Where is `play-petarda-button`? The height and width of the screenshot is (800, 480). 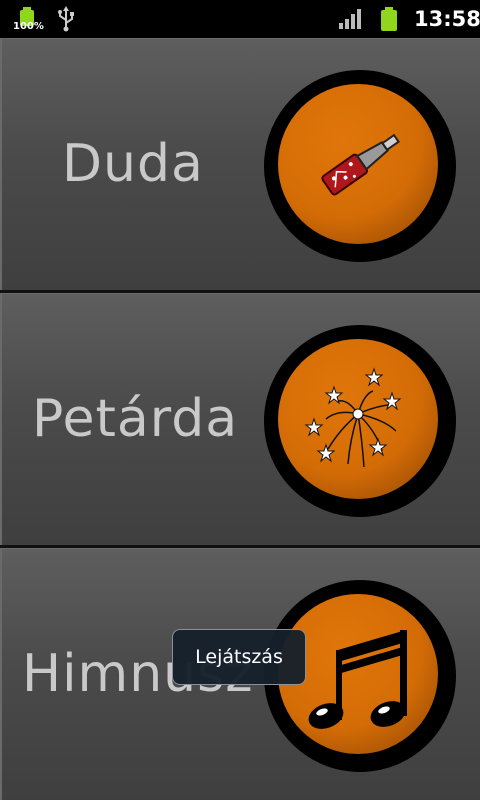 play-petarda-button is located at coordinates (360, 421).